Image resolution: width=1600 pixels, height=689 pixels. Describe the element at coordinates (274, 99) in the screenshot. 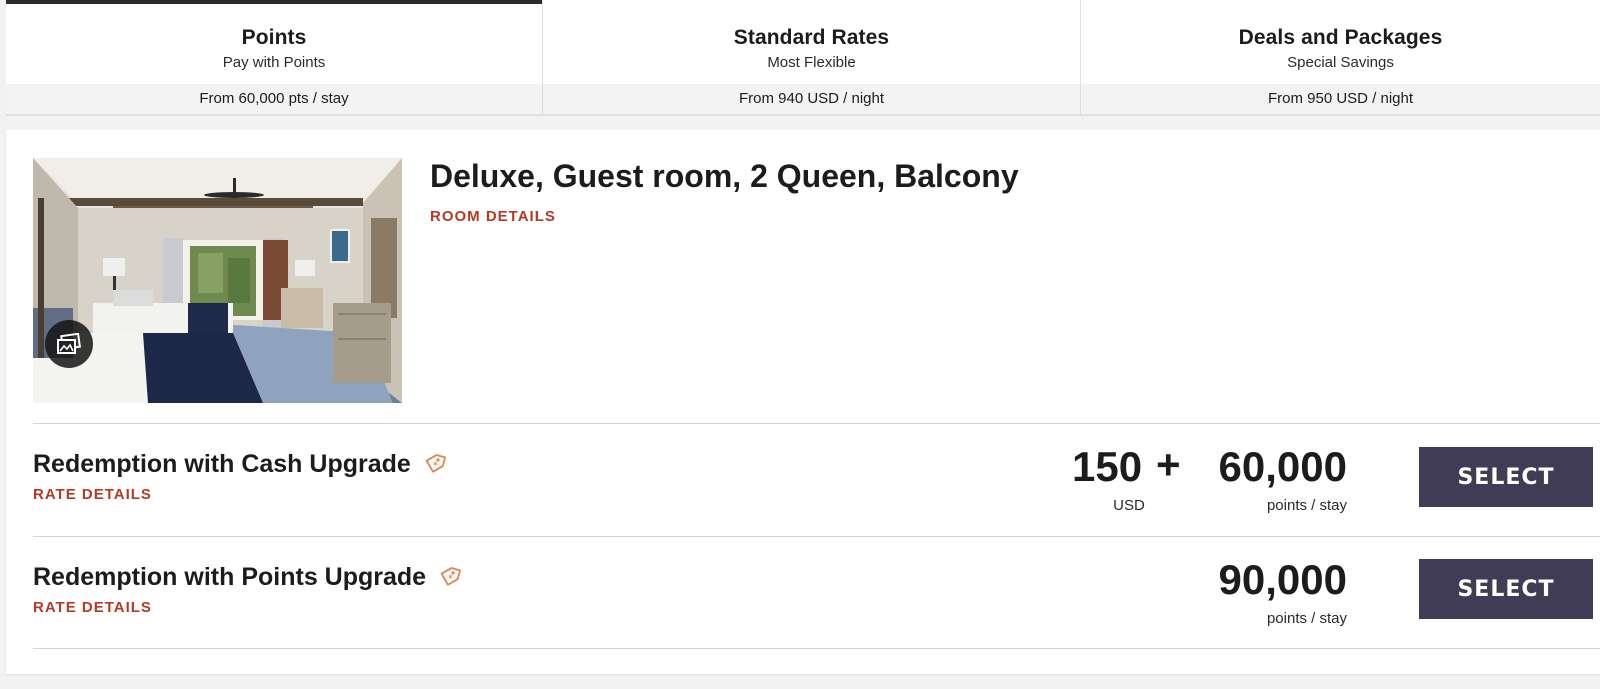

I see `tab-price: From 60,000 pts / stay` at that location.